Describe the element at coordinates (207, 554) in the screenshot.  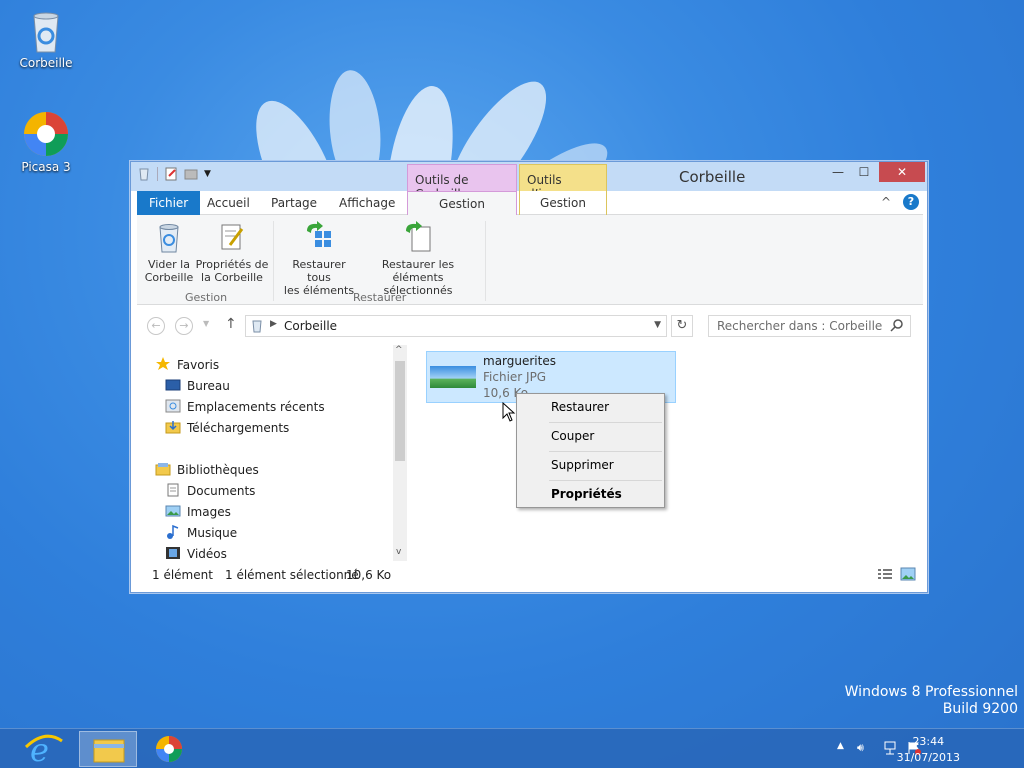
I see `nav-item-label: Vidéos` at that location.